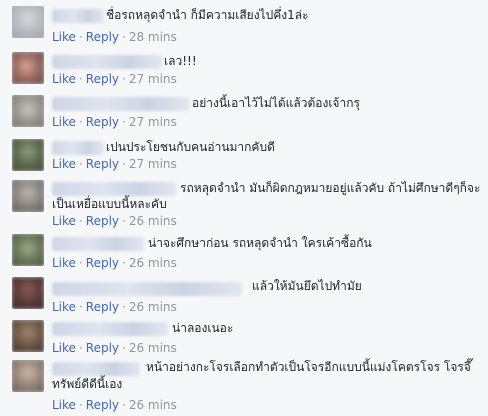 The image size is (488, 416). Describe the element at coordinates (180, 61) in the screenshot. I see `comment-text: เลว!!!` at that location.